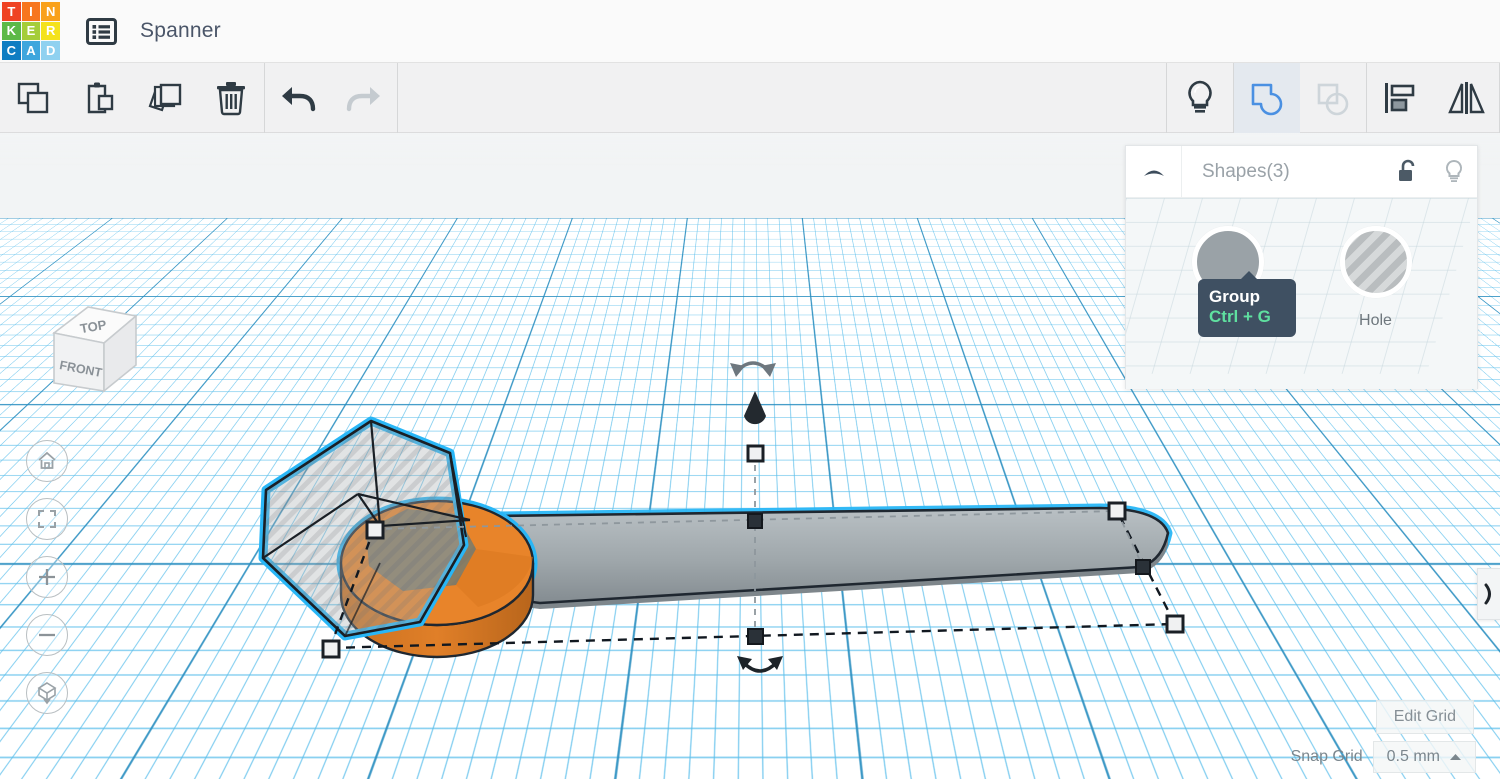  What do you see at coordinates (1301, 171) in the screenshot?
I see `inspector-header: Shapes(3)` at bounding box center [1301, 171].